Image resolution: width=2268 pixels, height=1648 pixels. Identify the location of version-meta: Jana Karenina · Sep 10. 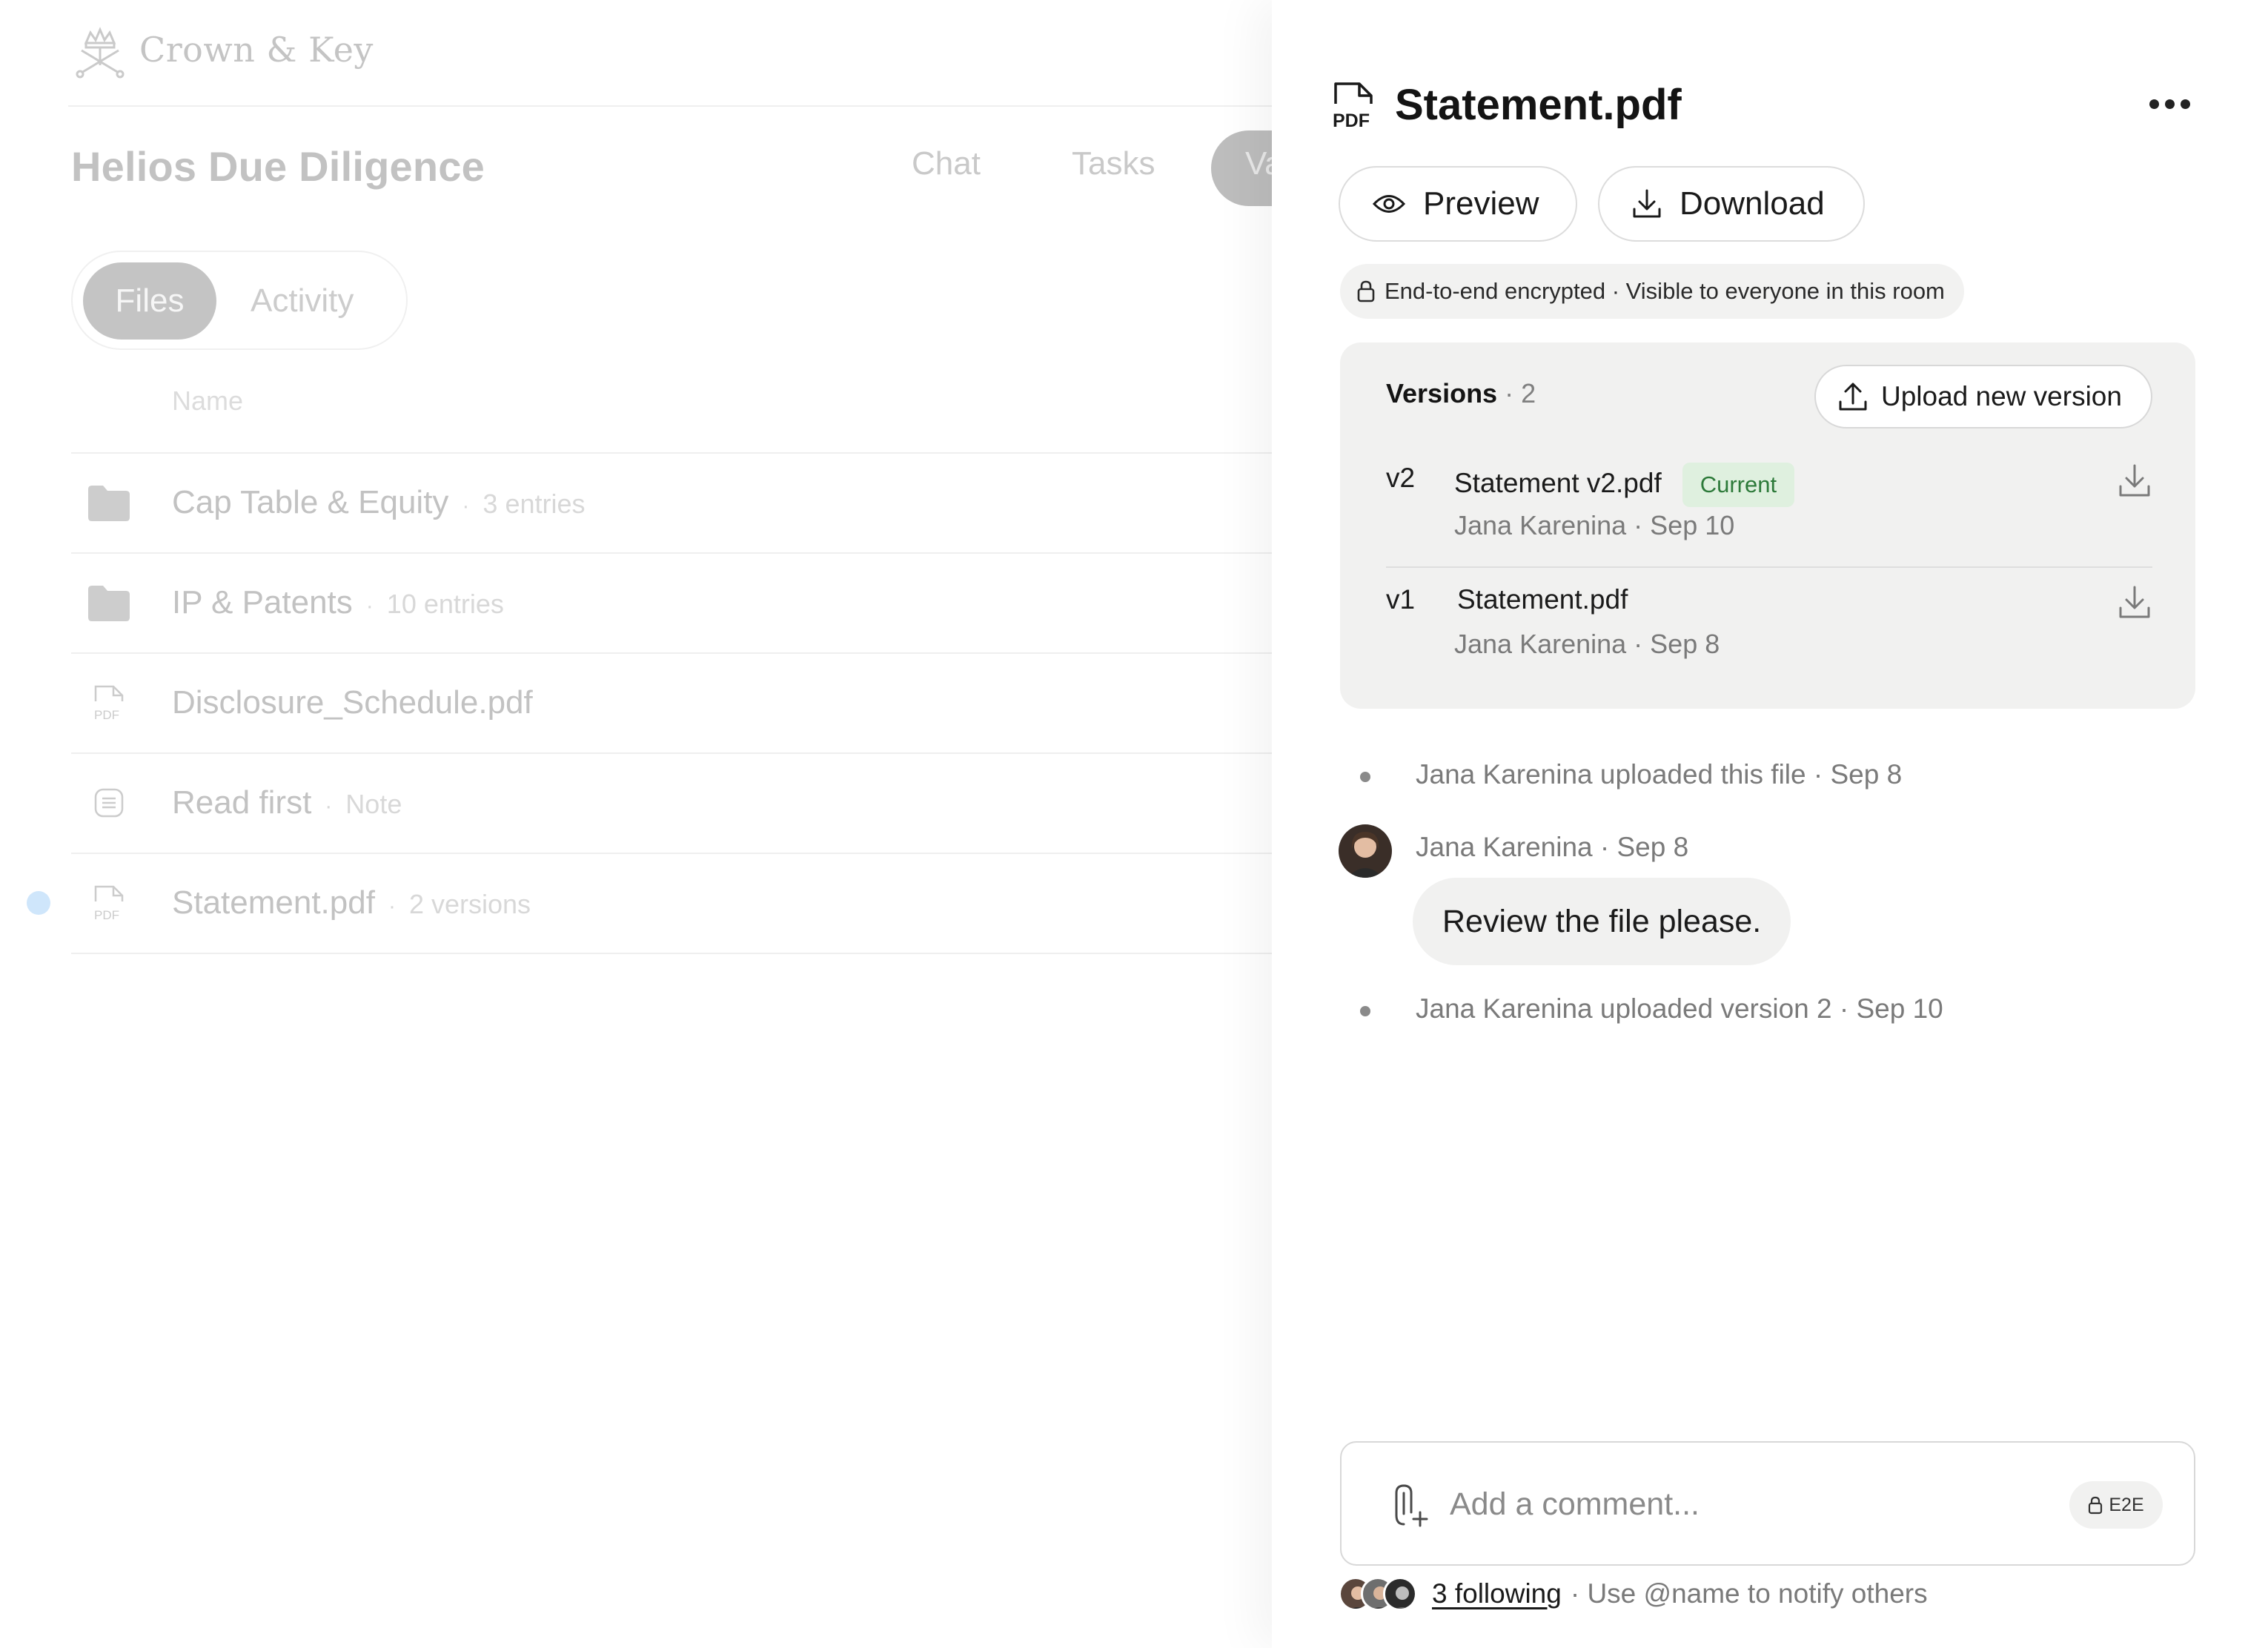
(1594, 525).